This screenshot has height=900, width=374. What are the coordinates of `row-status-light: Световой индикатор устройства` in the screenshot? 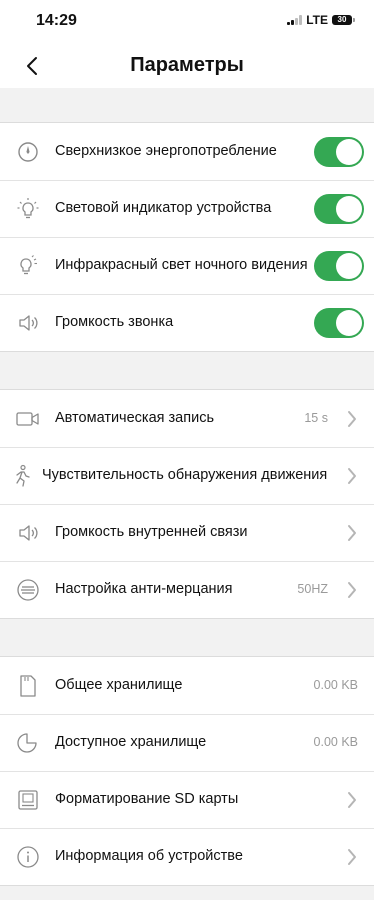 It's located at (187, 208).